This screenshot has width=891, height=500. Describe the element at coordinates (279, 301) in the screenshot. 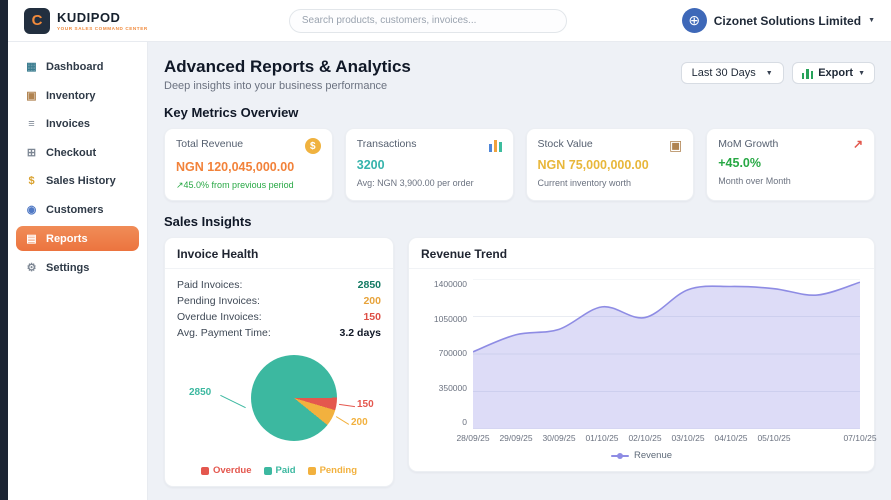

I see `invoice-health-row: Pending Invoices: 200` at that location.